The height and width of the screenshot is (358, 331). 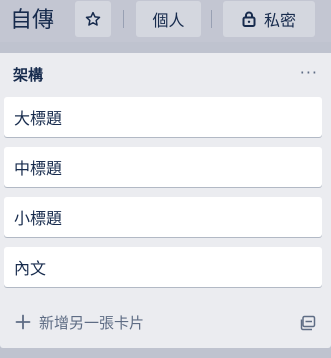 I want to click on board-visibility-button: 私密, so click(x=269, y=19).